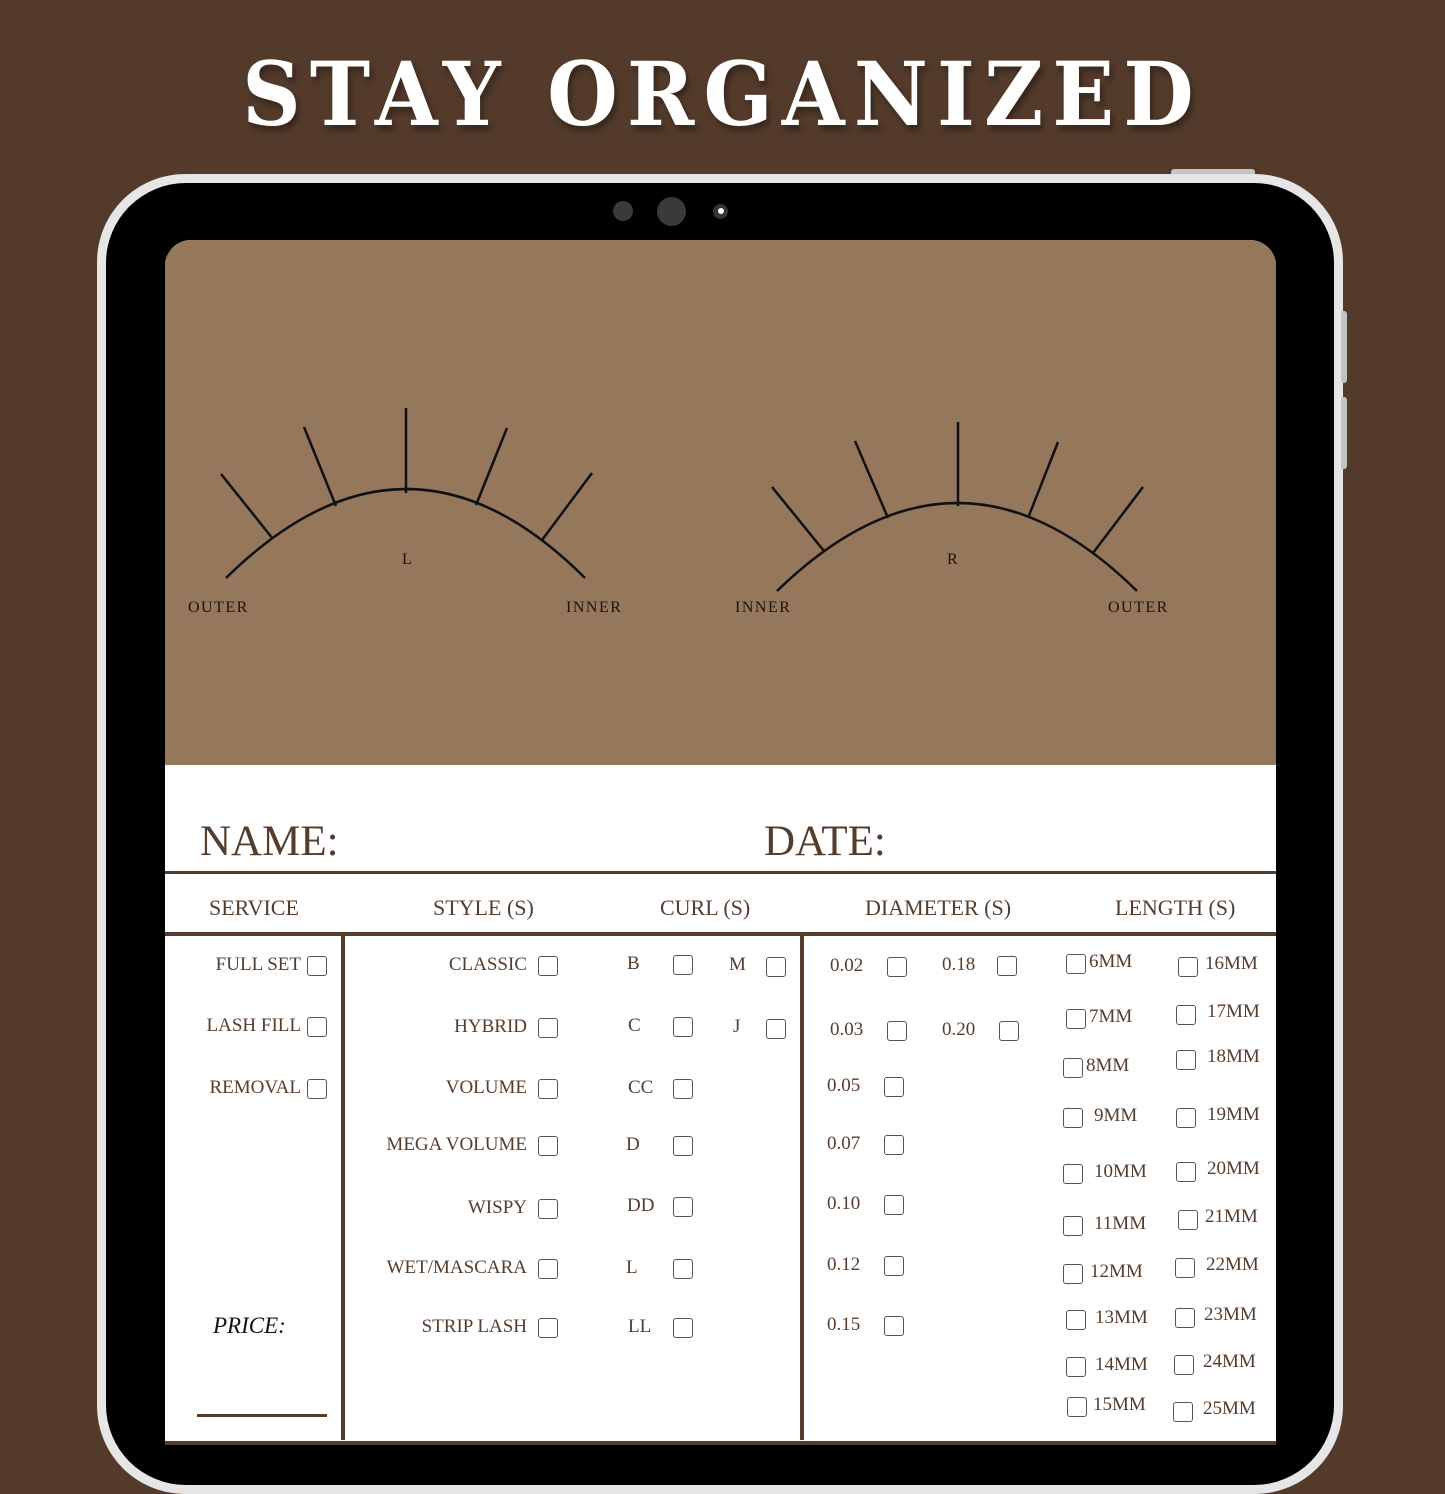  What do you see at coordinates (1111, 961) in the screenshot?
I see `length_options_col1-option-label: 6MM` at bounding box center [1111, 961].